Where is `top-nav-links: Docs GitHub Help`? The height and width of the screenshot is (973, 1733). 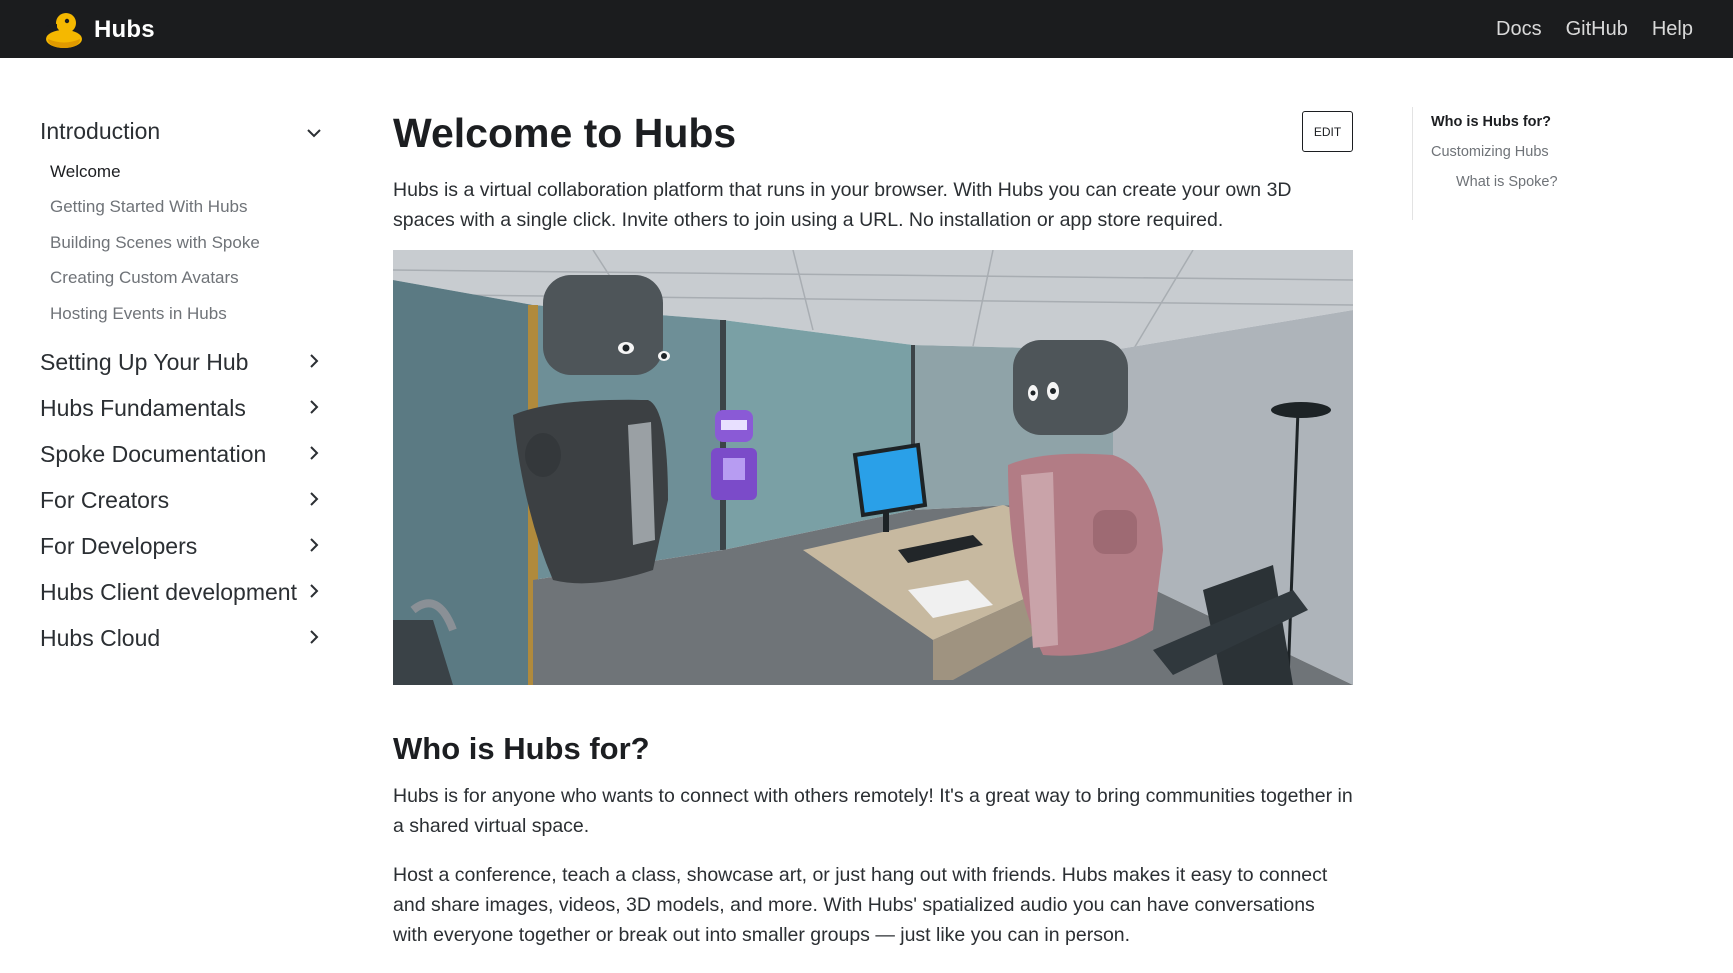 top-nav-links: Docs GitHub Help is located at coordinates (1594, 29).